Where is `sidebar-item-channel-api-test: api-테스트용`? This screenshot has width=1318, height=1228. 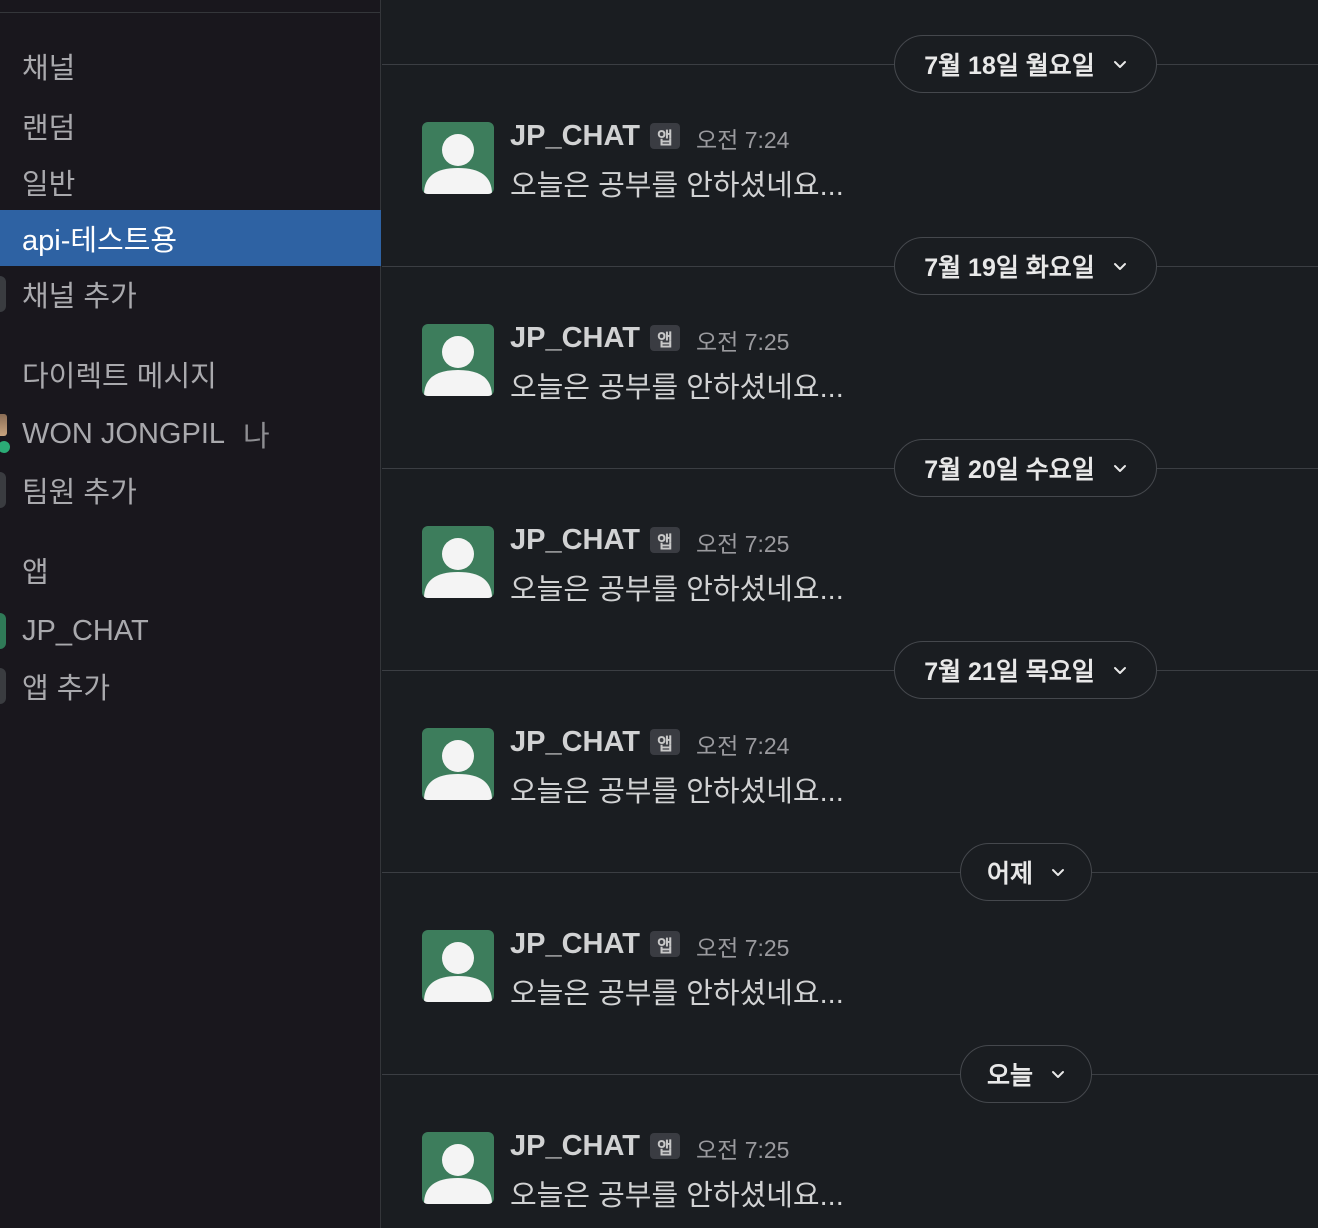
sidebar-item-channel-api-test: api-테스트용 is located at coordinates (190, 238).